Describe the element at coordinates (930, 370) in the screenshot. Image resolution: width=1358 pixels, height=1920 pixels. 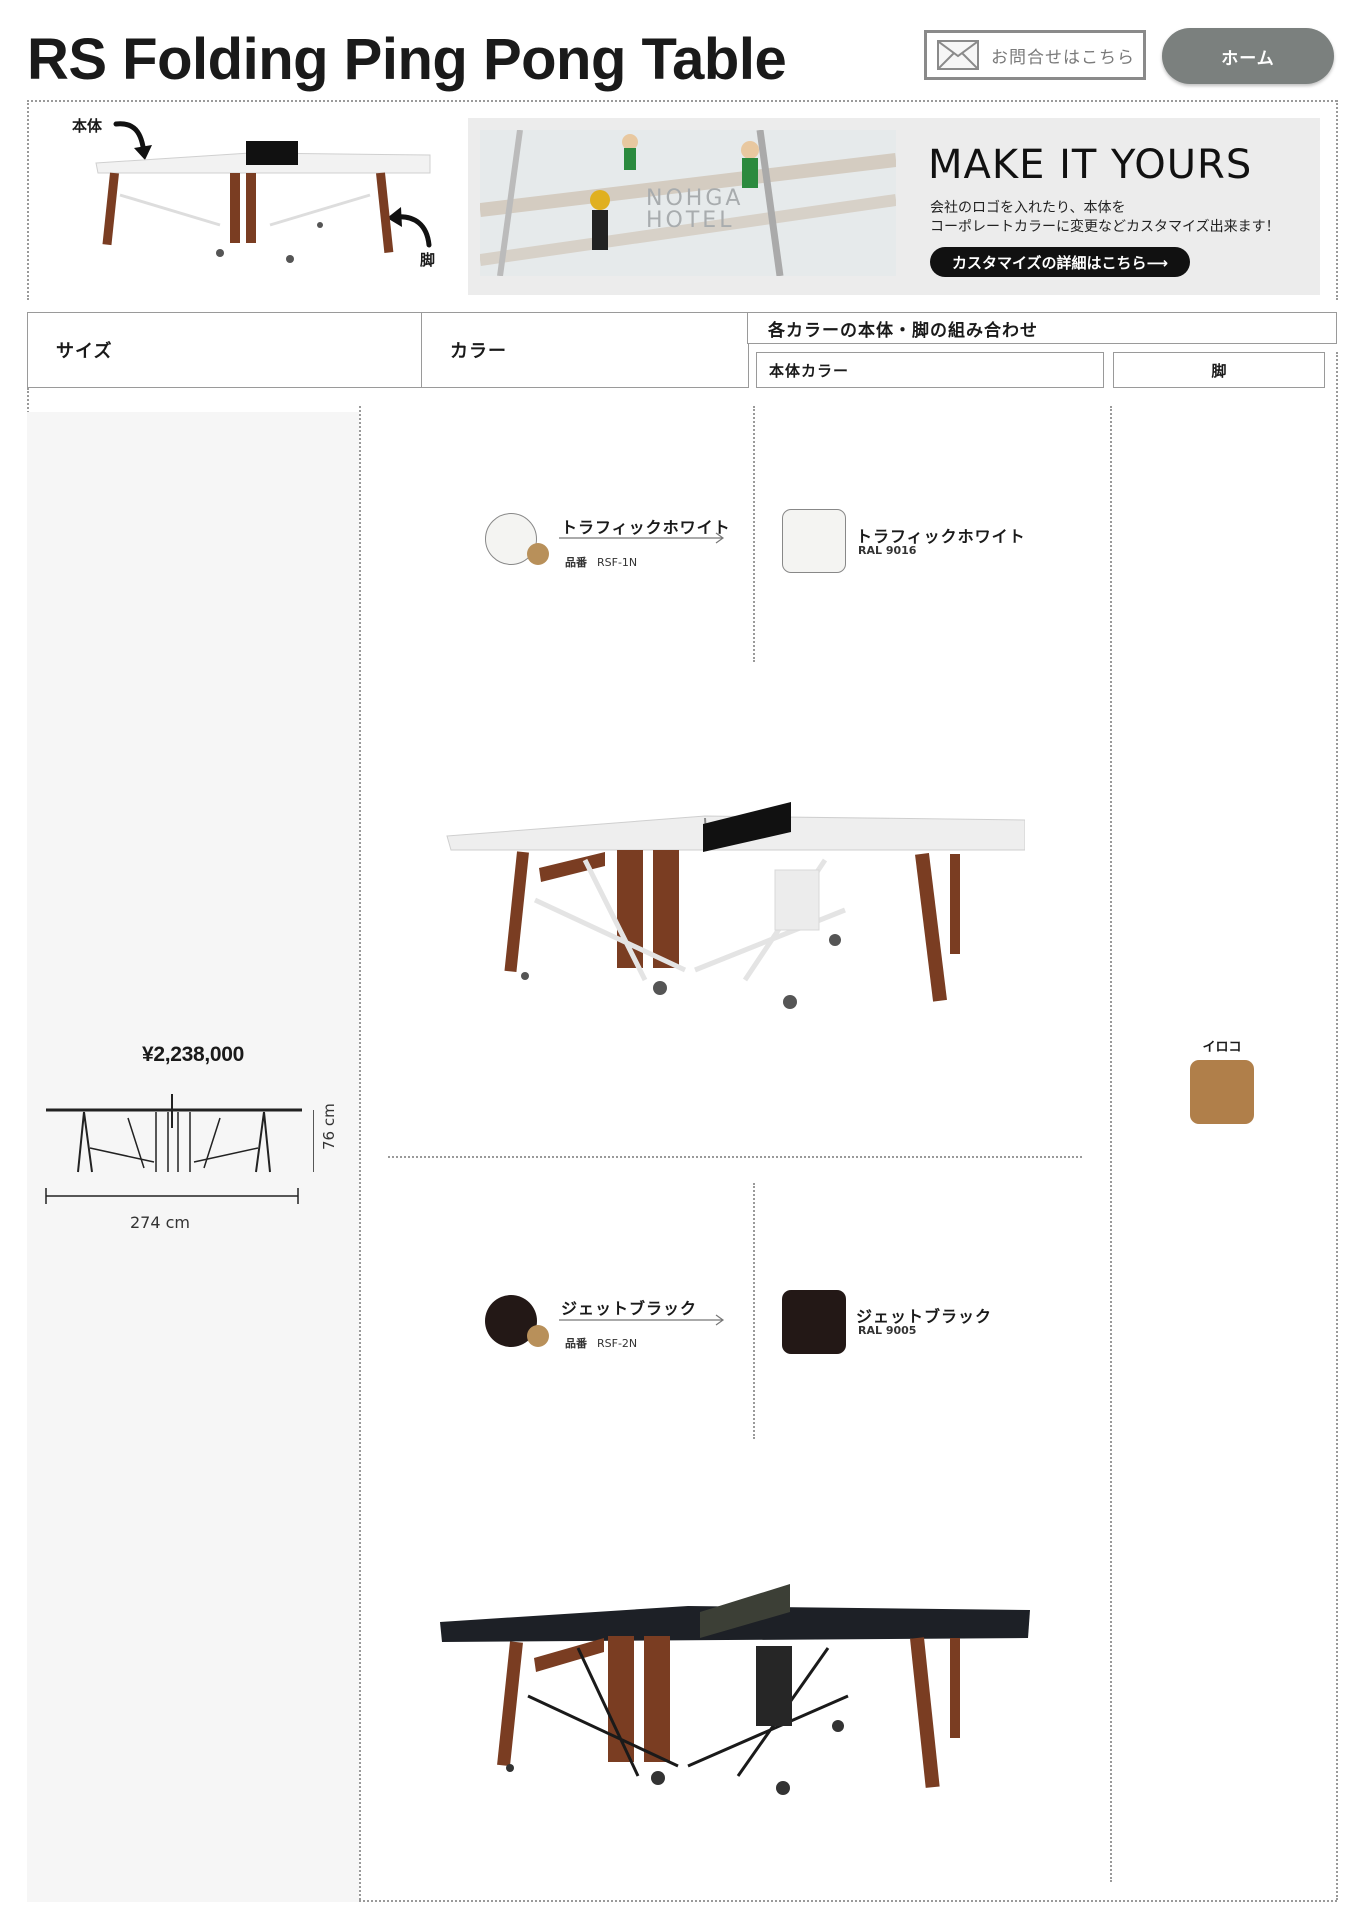
I see `header-body-color: 本体カラー` at that location.